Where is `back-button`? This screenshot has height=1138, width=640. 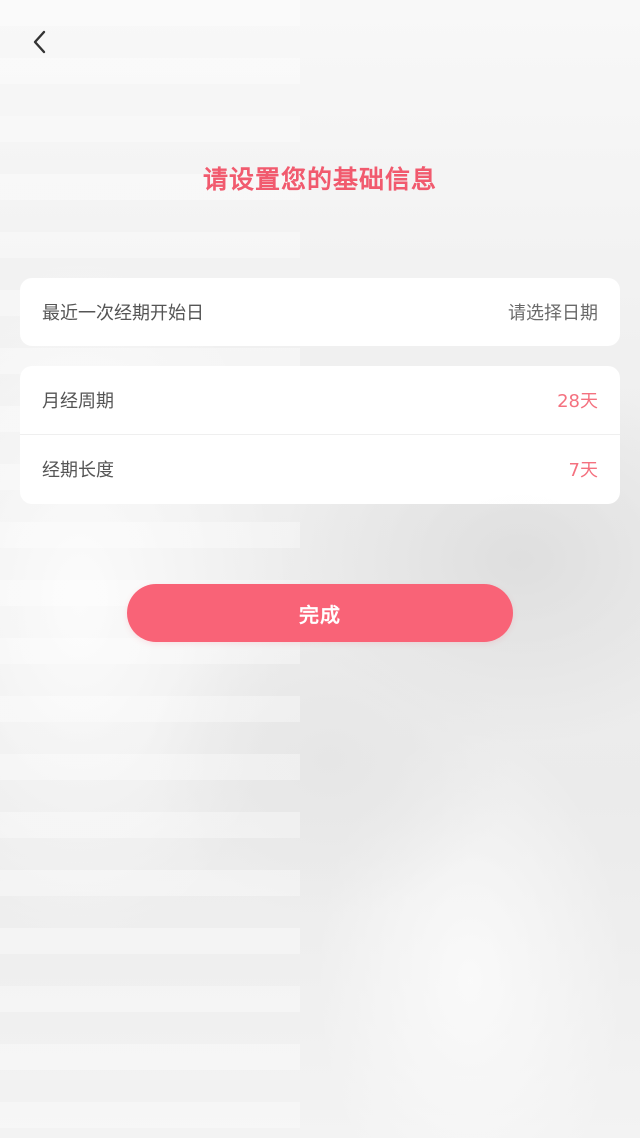
back-button is located at coordinates (40, 44).